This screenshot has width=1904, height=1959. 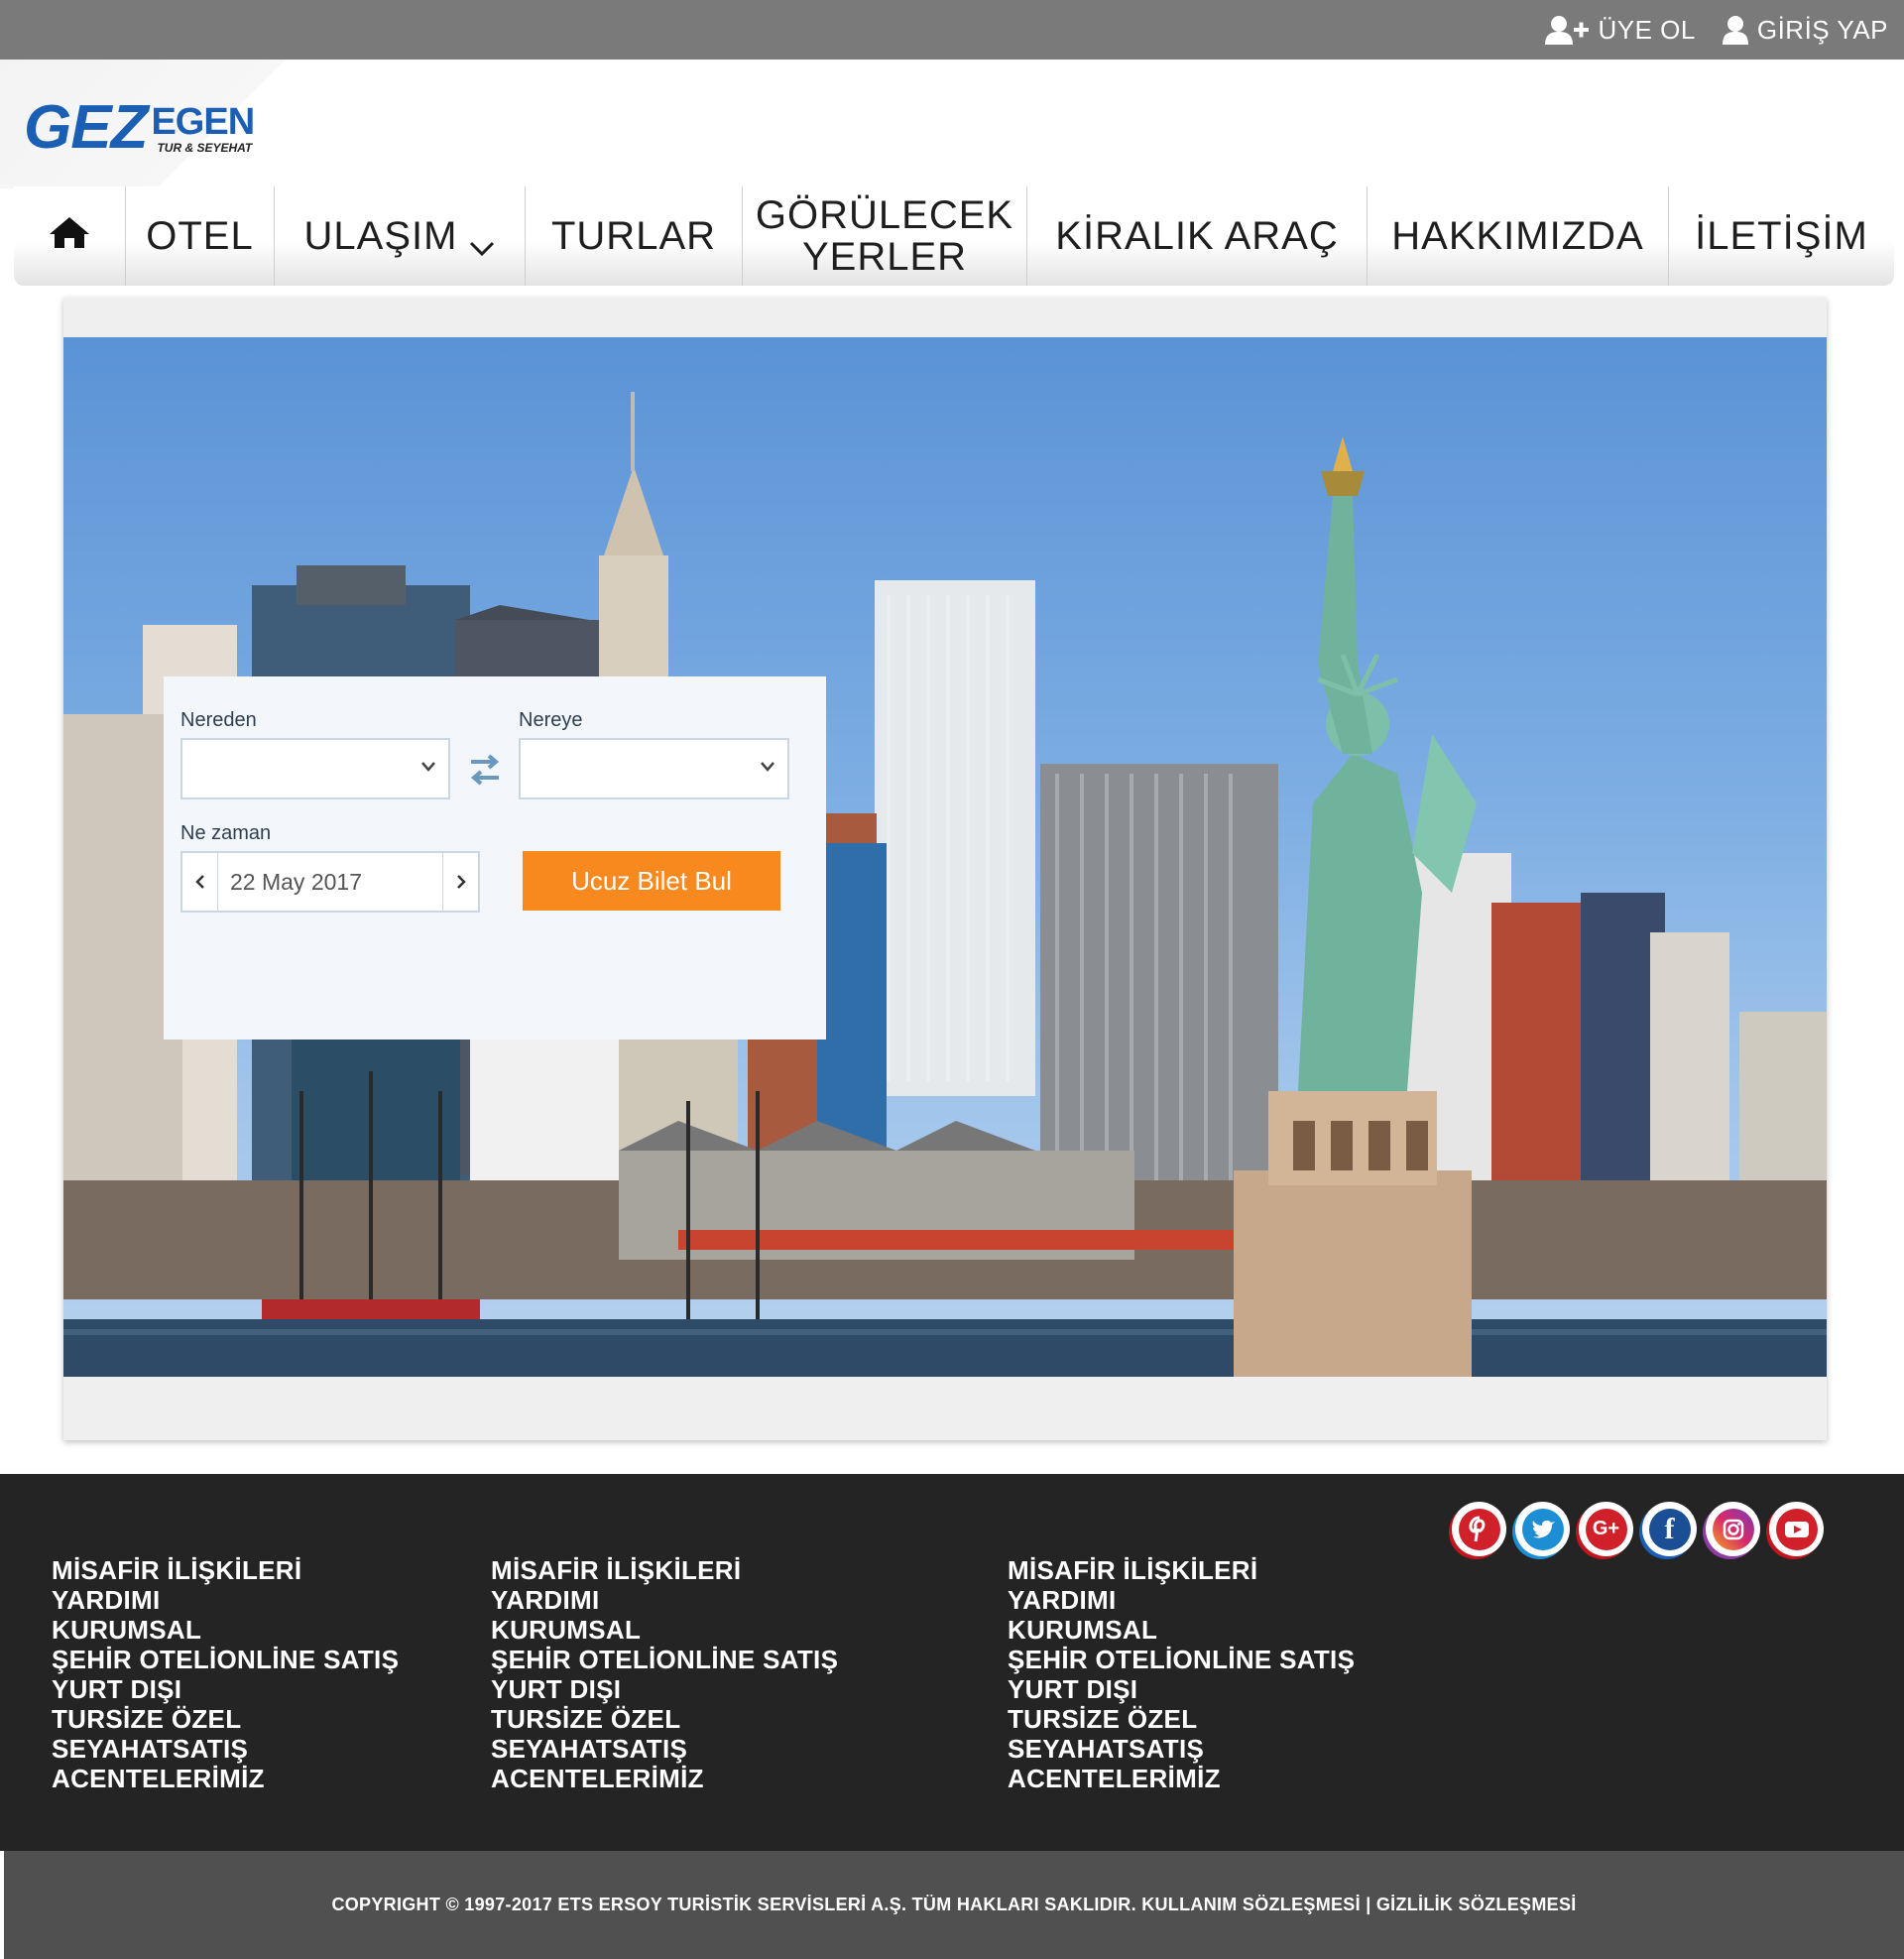 I want to click on facebook-link: f, so click(x=1669, y=1529).